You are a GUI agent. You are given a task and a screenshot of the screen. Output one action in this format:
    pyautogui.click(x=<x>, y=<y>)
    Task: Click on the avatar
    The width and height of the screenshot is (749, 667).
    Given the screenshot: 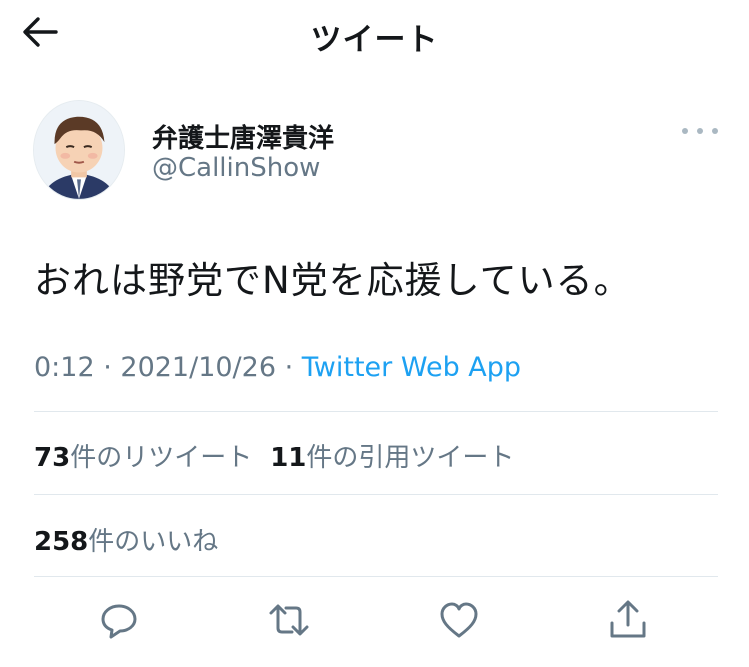 What is the action you would take?
    pyautogui.click(x=79, y=150)
    